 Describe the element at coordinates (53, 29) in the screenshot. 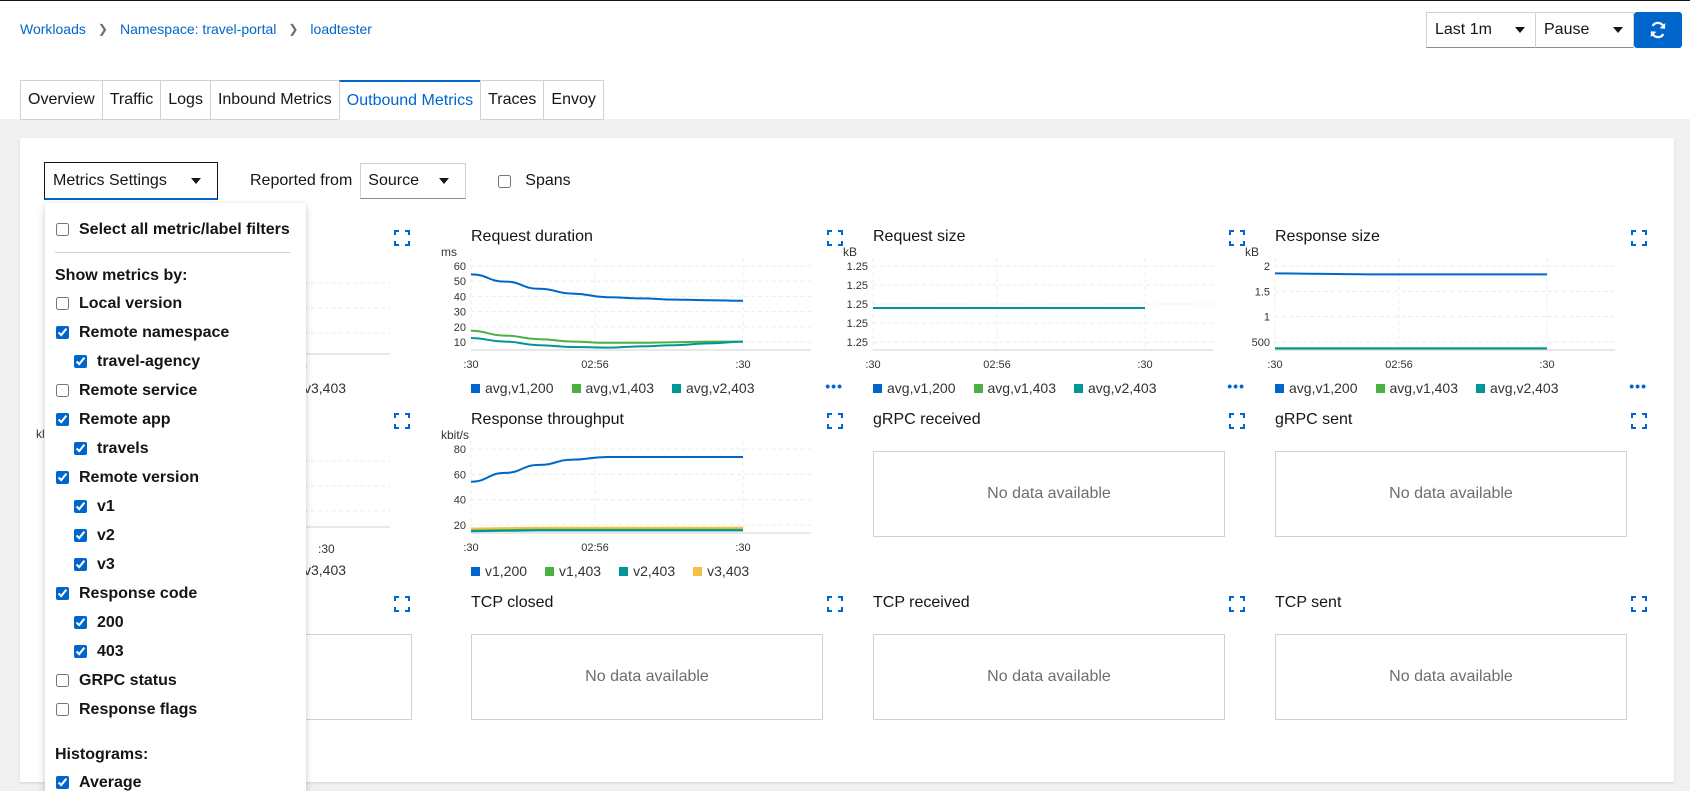

I see `breadcrumb-workloads: Workloads` at that location.